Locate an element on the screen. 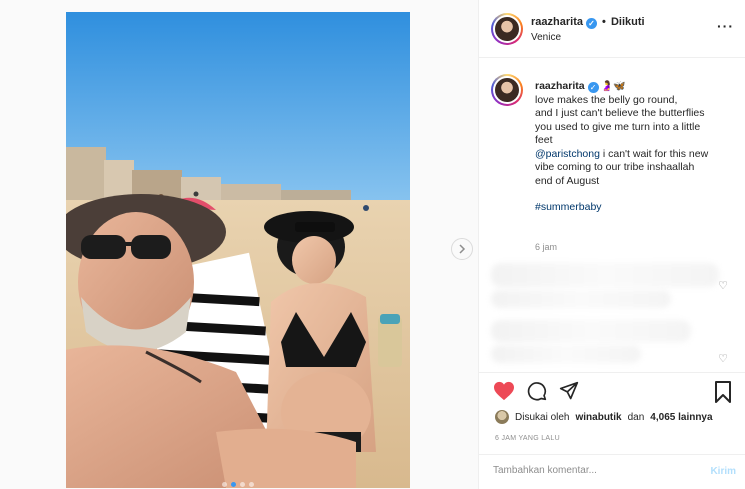 The image size is (745, 489). location-link: Venice is located at coordinates (546, 37).